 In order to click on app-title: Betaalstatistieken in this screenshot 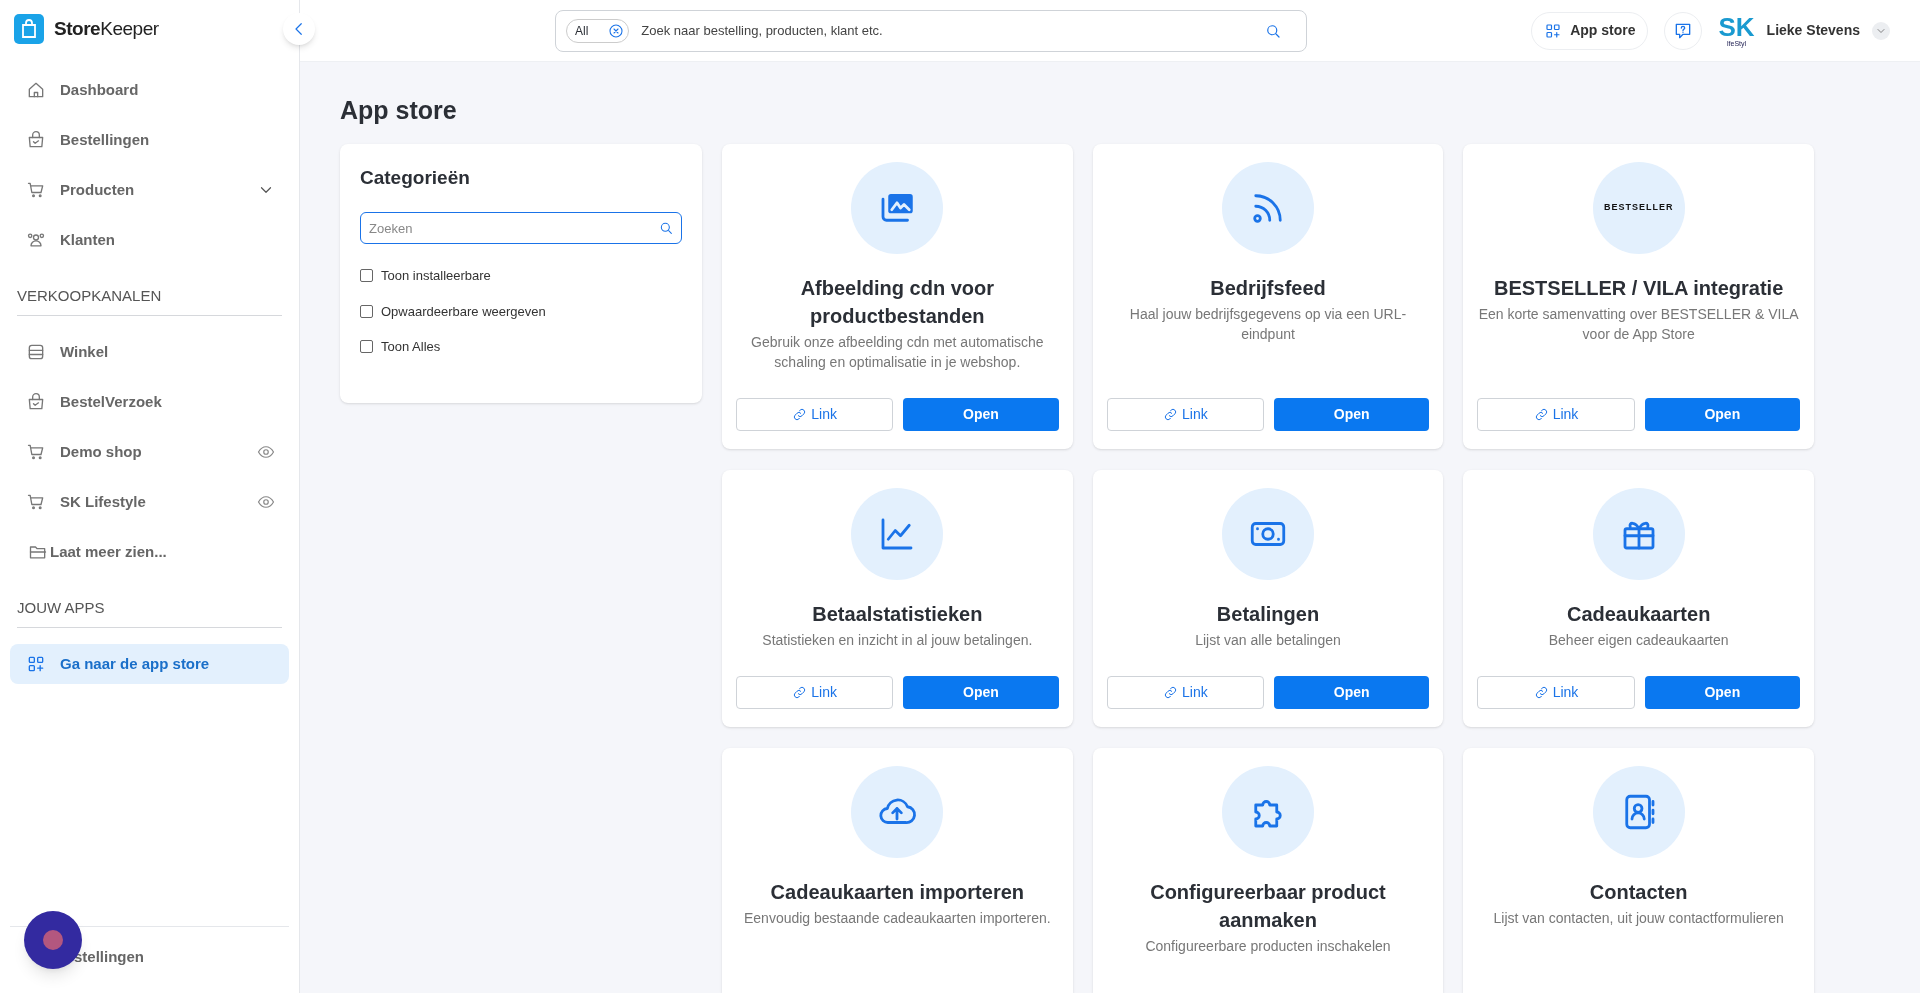, I will do `click(897, 614)`.